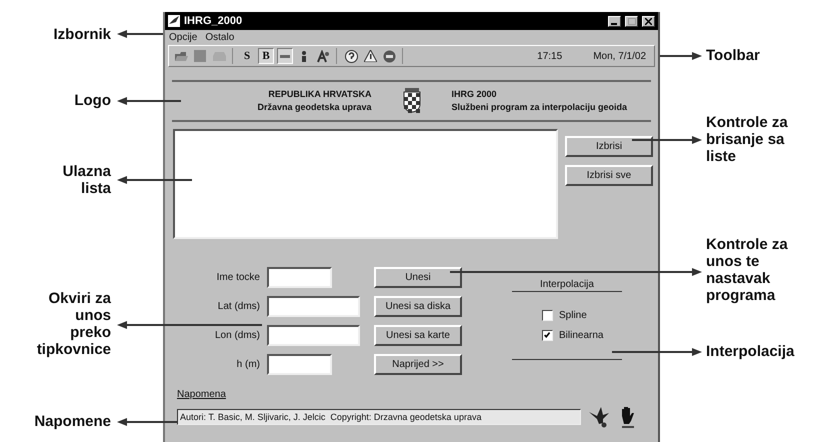 The width and height of the screenshot is (833, 442). Describe the element at coordinates (418, 277) in the screenshot. I see `action-button: Unesi` at that location.